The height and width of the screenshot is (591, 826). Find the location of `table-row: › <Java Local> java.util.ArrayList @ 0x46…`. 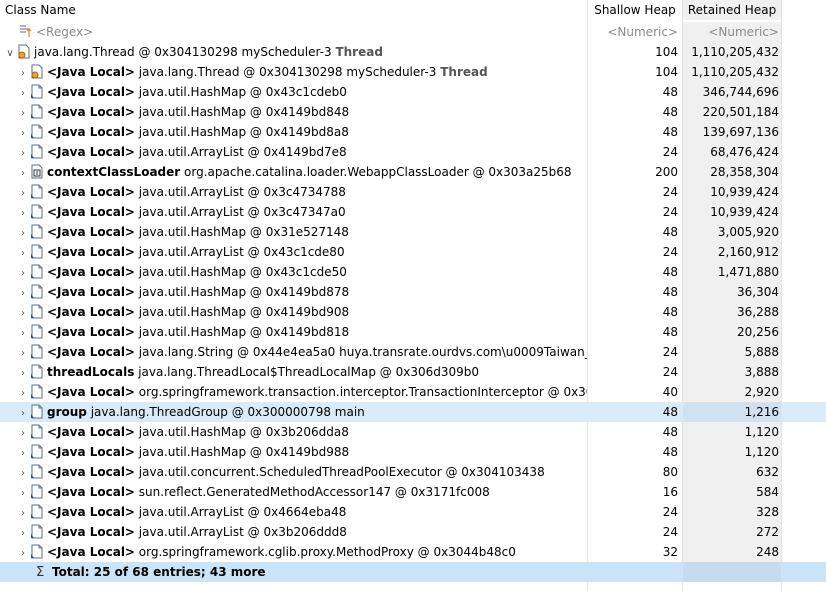

table-row: › <Java Local> java.util.ArrayList @ 0x46… is located at coordinates (413, 512).